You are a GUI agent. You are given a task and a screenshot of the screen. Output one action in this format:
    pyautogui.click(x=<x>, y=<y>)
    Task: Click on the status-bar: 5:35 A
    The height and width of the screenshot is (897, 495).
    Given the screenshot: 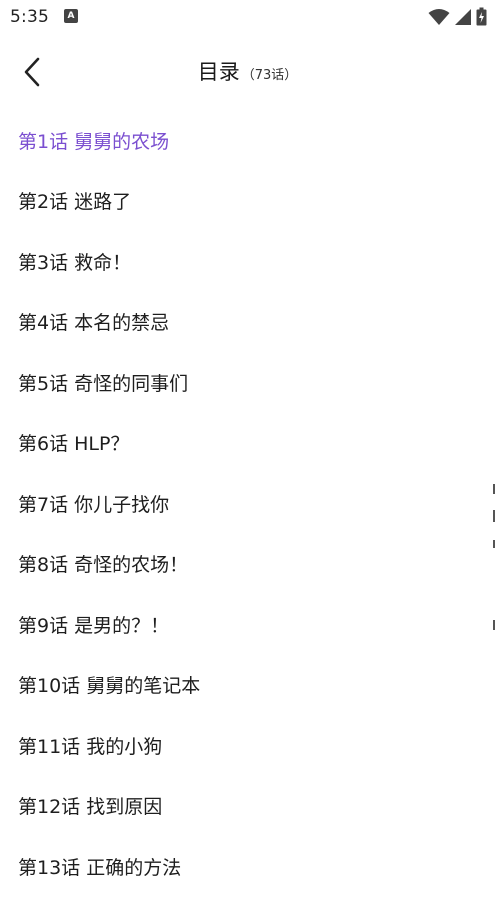 What is the action you would take?
    pyautogui.click(x=247, y=17)
    